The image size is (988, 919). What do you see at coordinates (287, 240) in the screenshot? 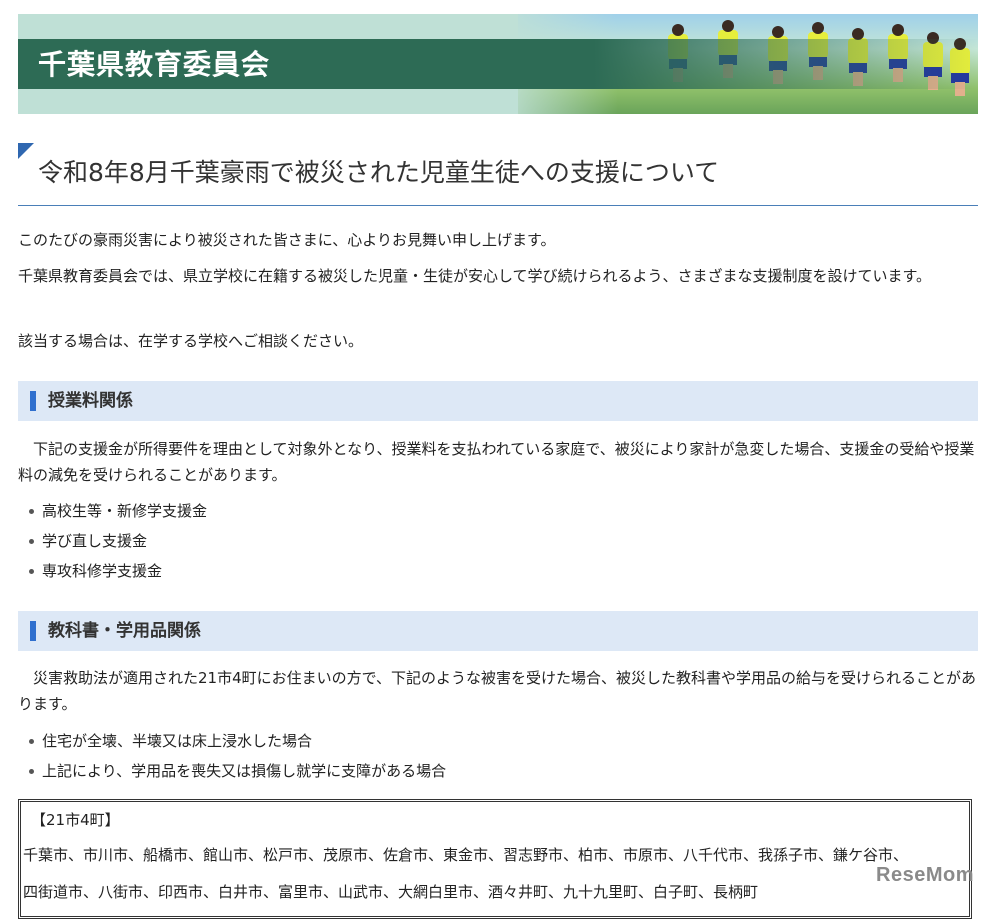
I see `intro-paragraph: このたびの豪雨災害により被災された皆さまに、心よりお見舞い申し上げます。` at bounding box center [287, 240].